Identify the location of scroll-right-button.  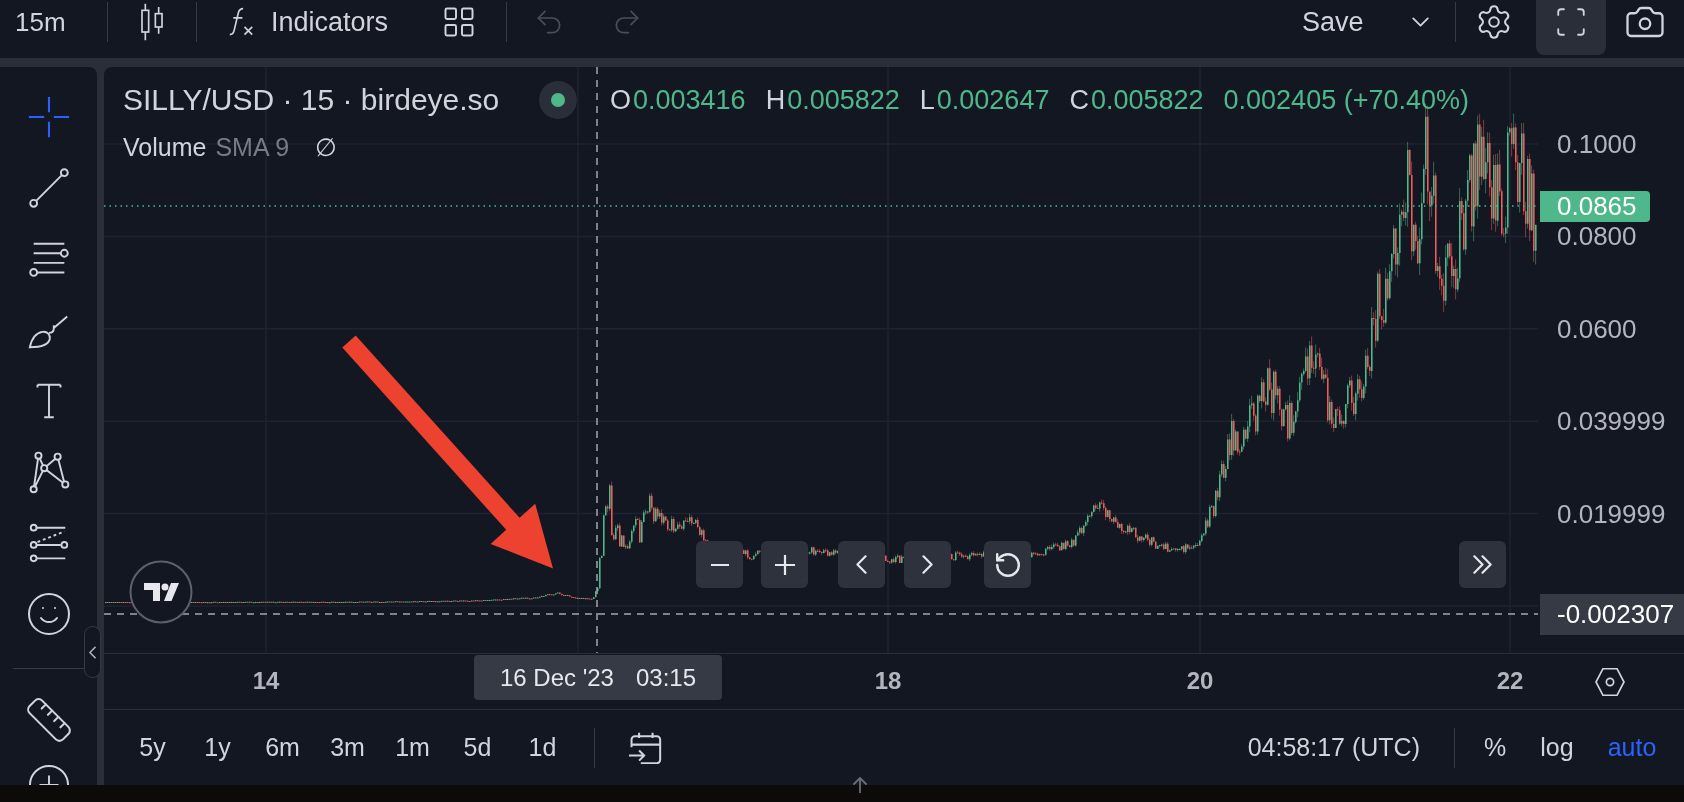
(927, 564).